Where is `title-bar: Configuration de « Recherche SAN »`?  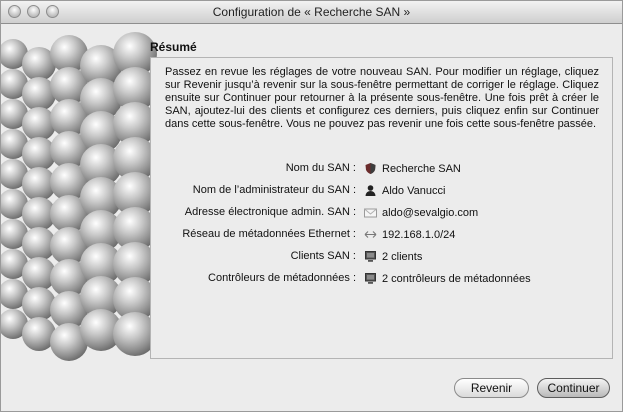 title-bar: Configuration de « Recherche SAN » is located at coordinates (311, 12).